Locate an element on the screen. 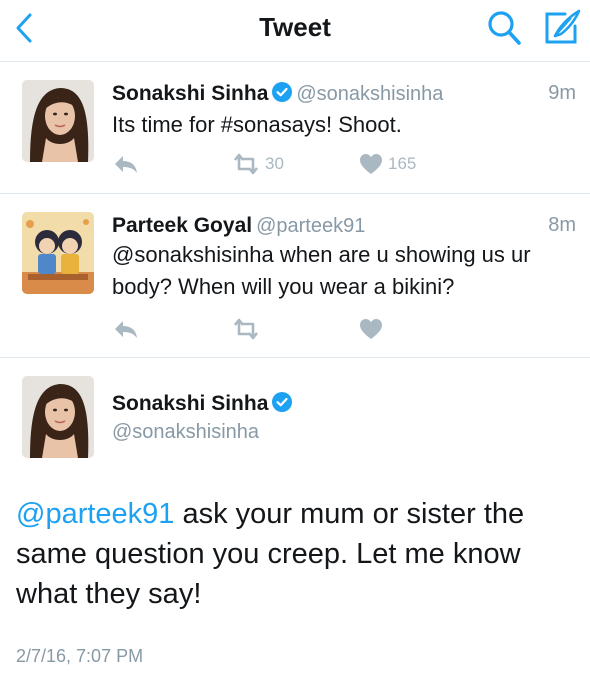 This screenshot has width=590, height=681. author-name-row: Sonakshi Sinha is located at coordinates (202, 404).